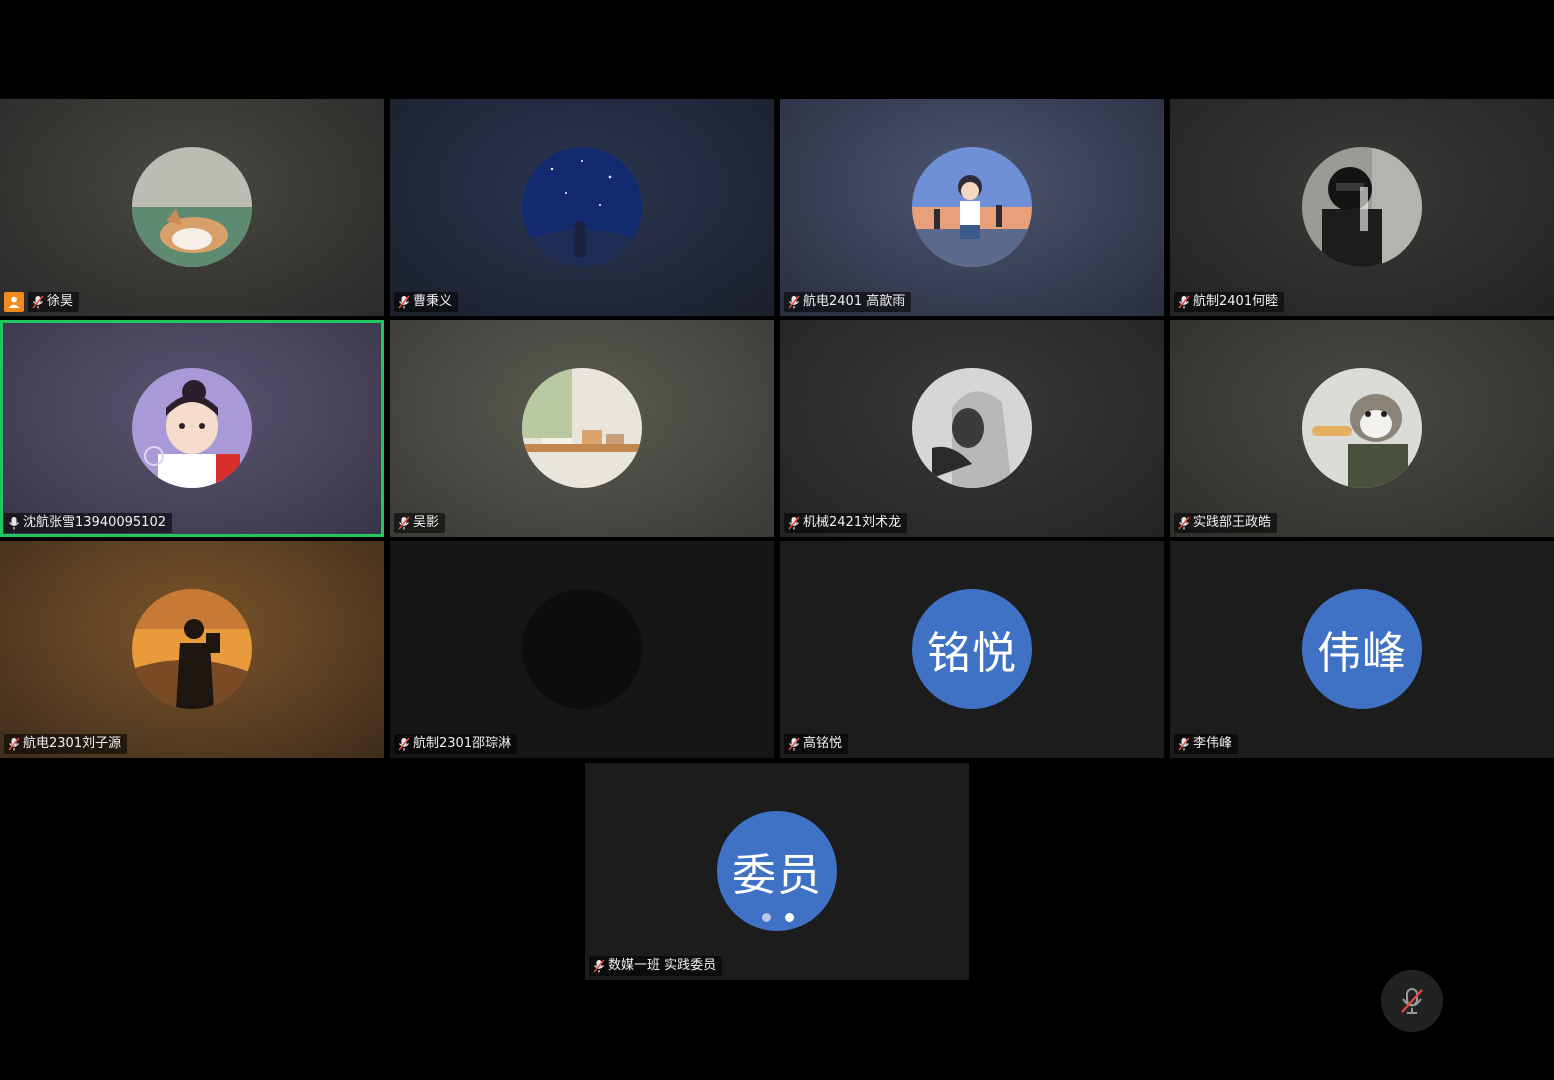 The height and width of the screenshot is (1080, 1554). I want to click on participant-tile-6: 吴影, so click(582, 428).